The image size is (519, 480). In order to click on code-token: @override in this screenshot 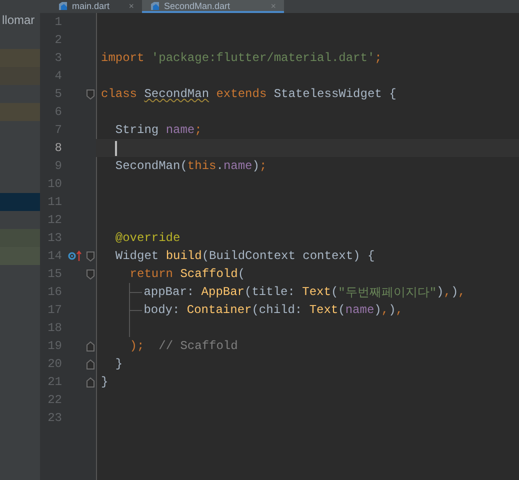, I will do `click(147, 238)`.